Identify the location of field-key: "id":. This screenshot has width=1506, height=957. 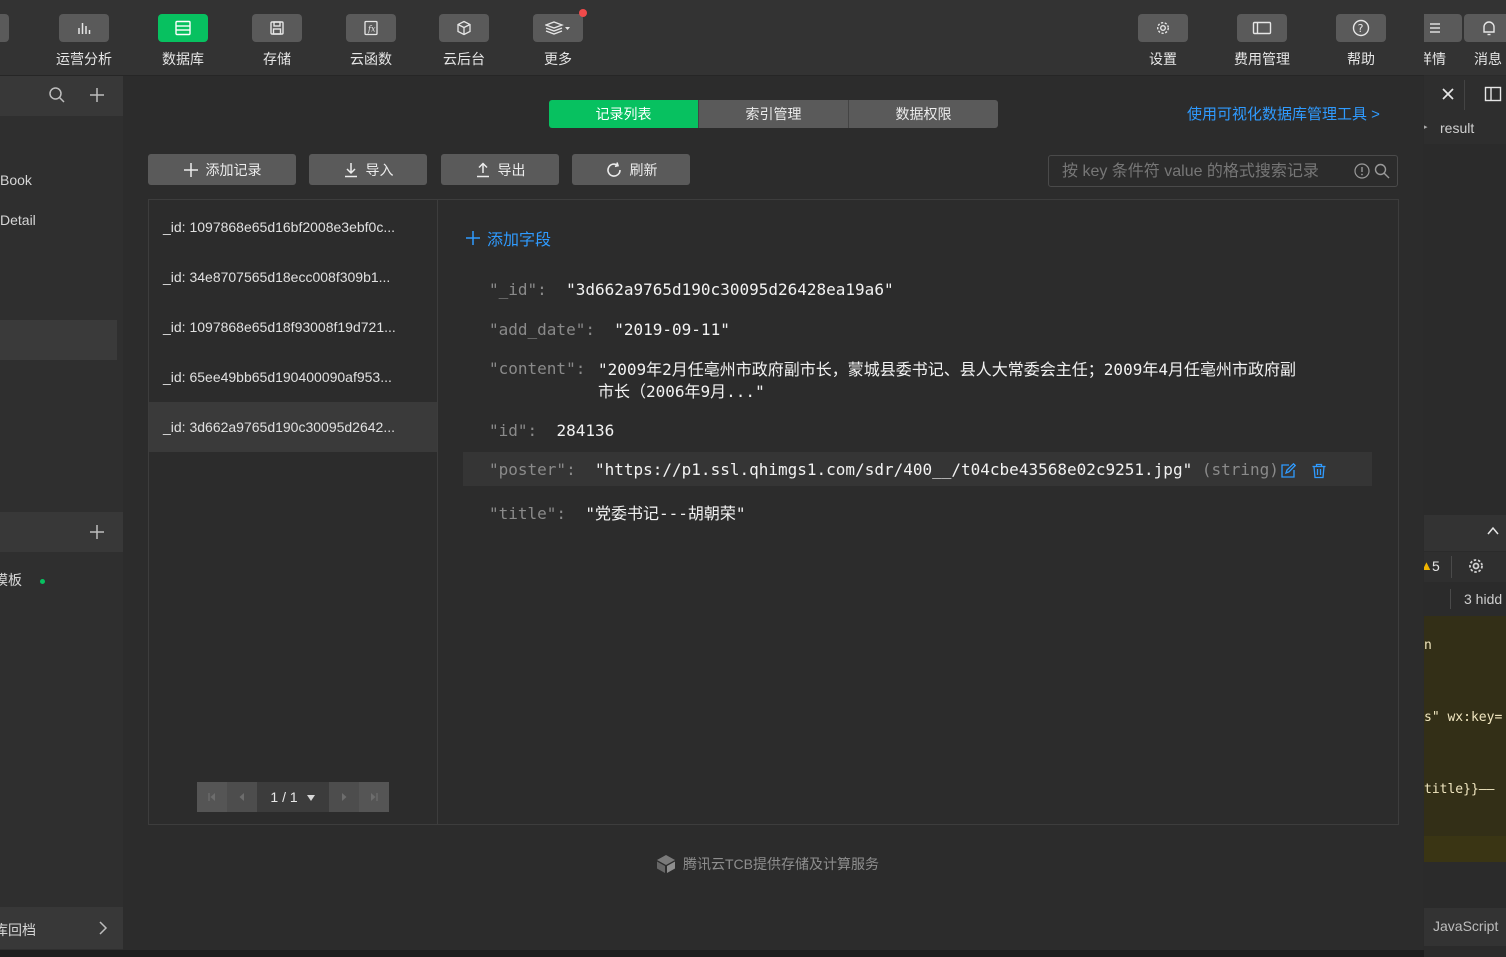
(513, 430).